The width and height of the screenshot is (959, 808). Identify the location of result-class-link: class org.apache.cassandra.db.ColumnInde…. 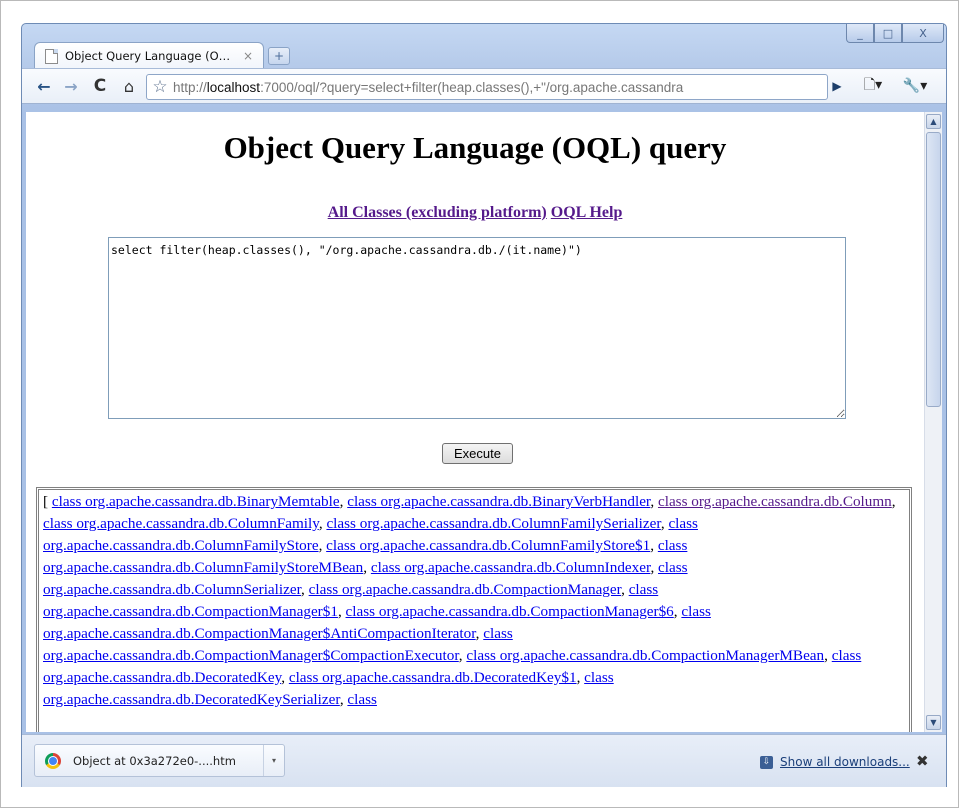
(511, 567).